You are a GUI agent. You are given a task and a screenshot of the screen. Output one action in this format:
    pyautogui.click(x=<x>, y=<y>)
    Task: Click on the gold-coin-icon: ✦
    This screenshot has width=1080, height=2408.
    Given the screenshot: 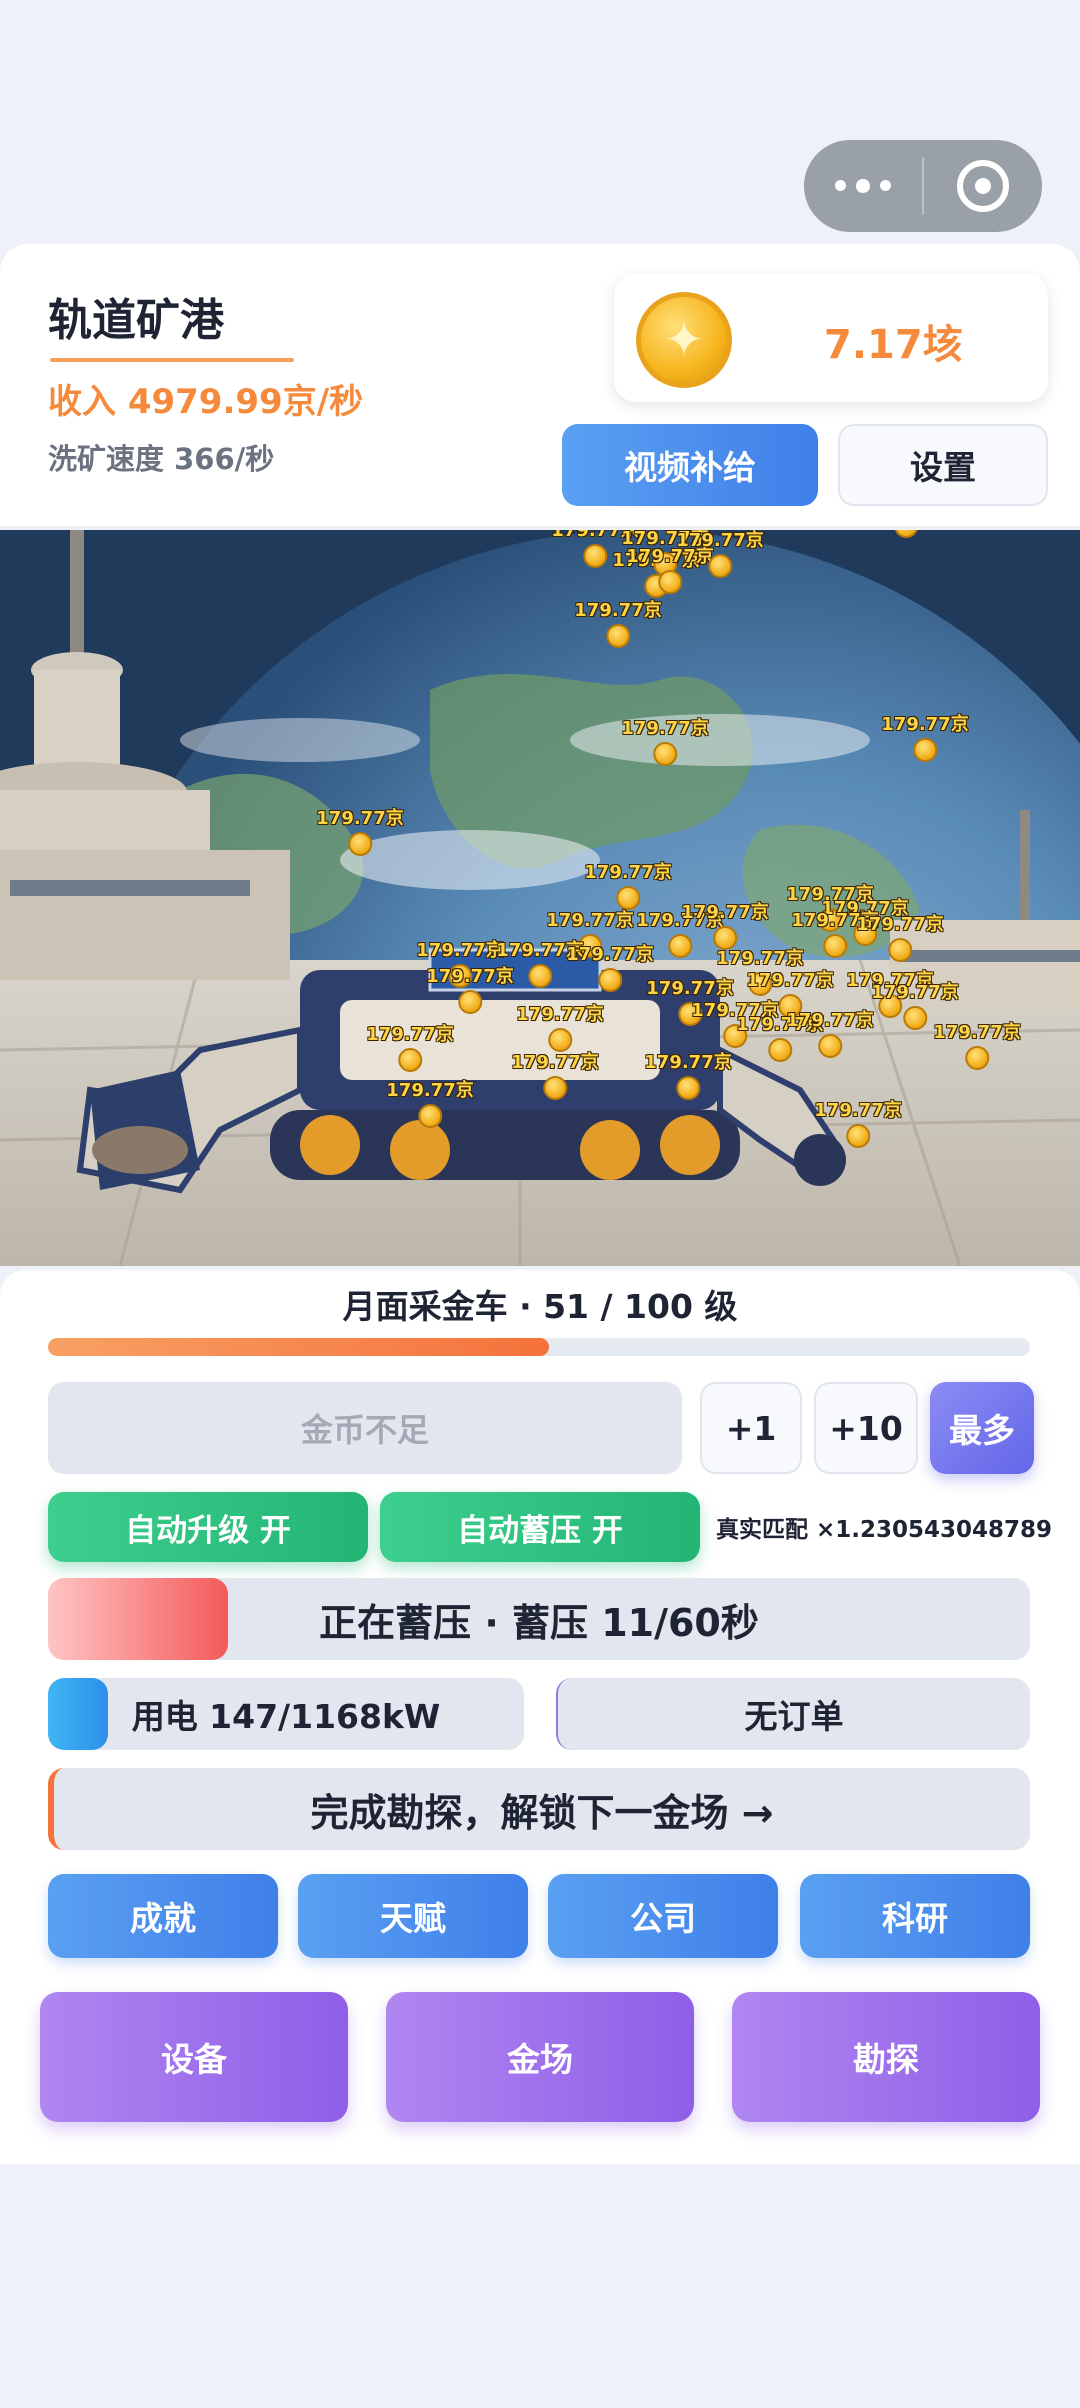 What is the action you would take?
    pyautogui.click(x=684, y=340)
    